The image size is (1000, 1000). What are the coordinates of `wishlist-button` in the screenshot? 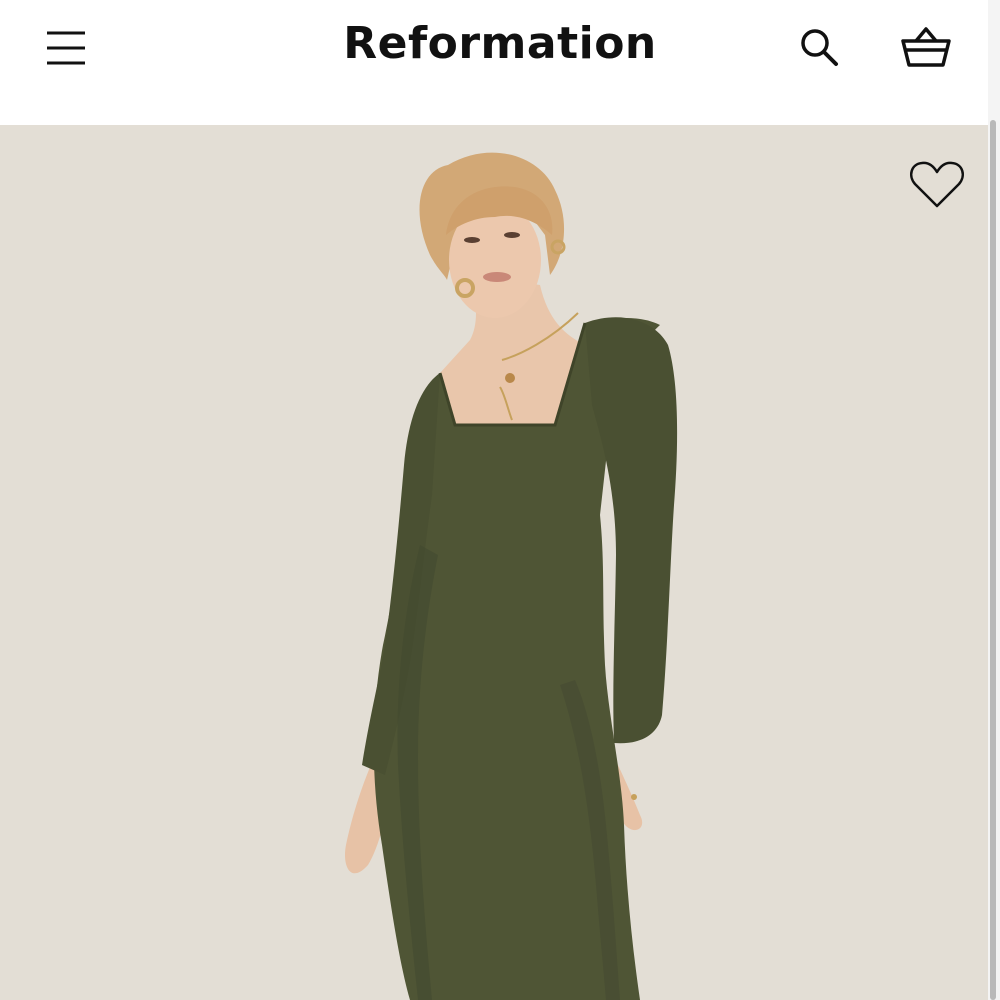 It's located at (937, 185).